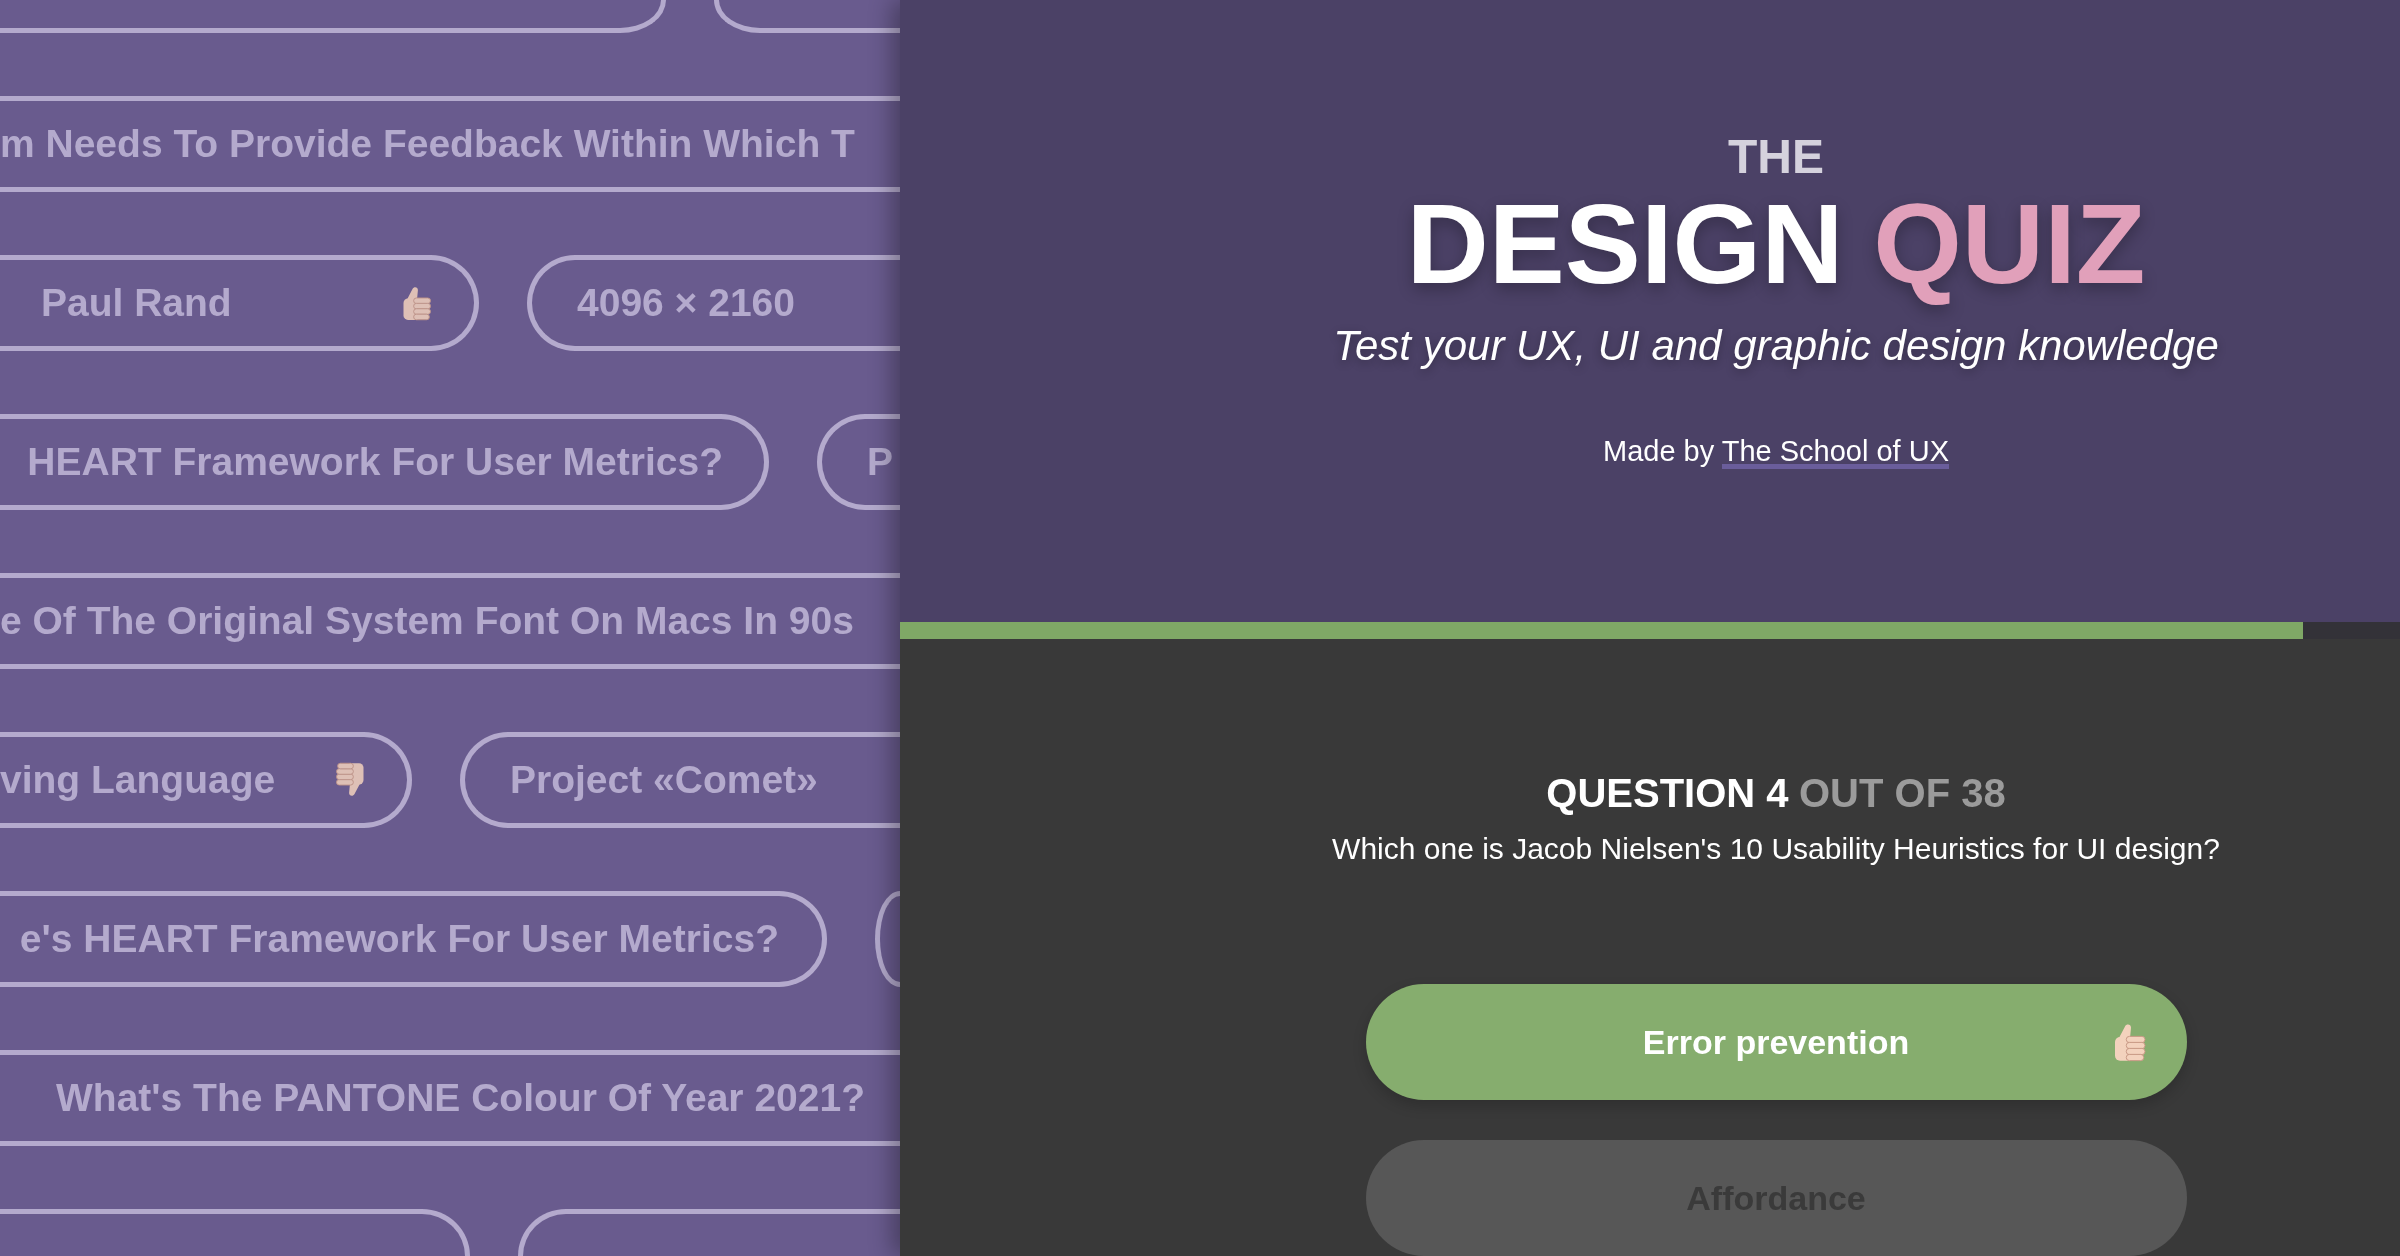 This screenshot has width=2400, height=1256. I want to click on answer-text: Project «Comet», so click(664, 780).